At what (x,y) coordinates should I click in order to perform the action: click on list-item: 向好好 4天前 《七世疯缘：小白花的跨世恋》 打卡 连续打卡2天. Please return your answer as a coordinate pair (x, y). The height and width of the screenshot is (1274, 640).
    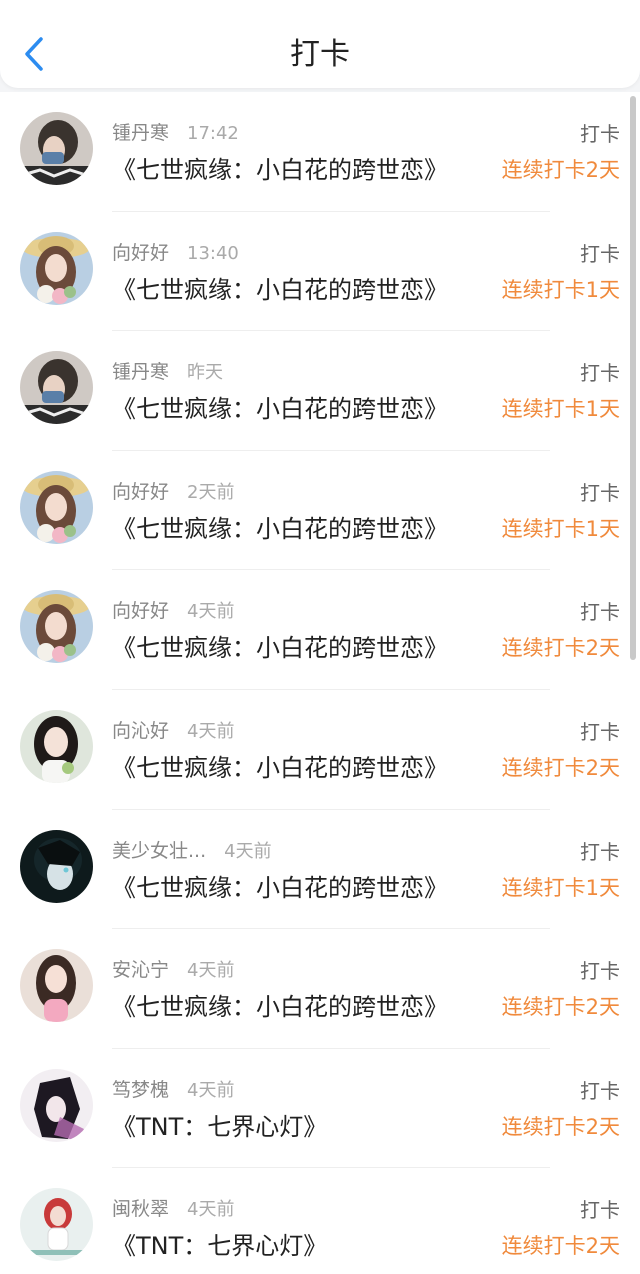
    Looking at the image, I should click on (320, 630).